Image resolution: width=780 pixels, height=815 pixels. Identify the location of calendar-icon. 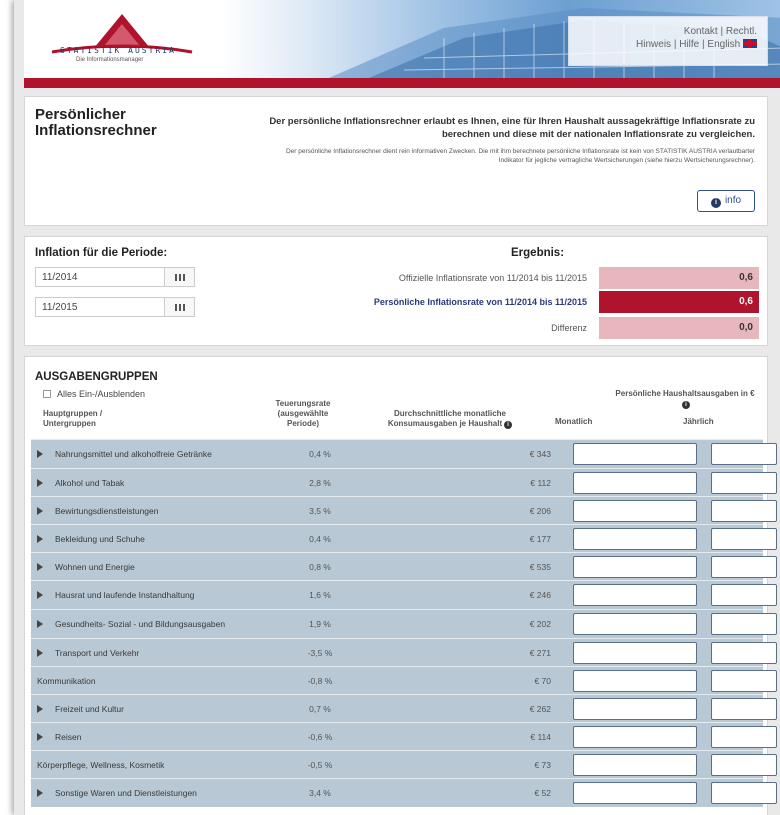
(179, 307).